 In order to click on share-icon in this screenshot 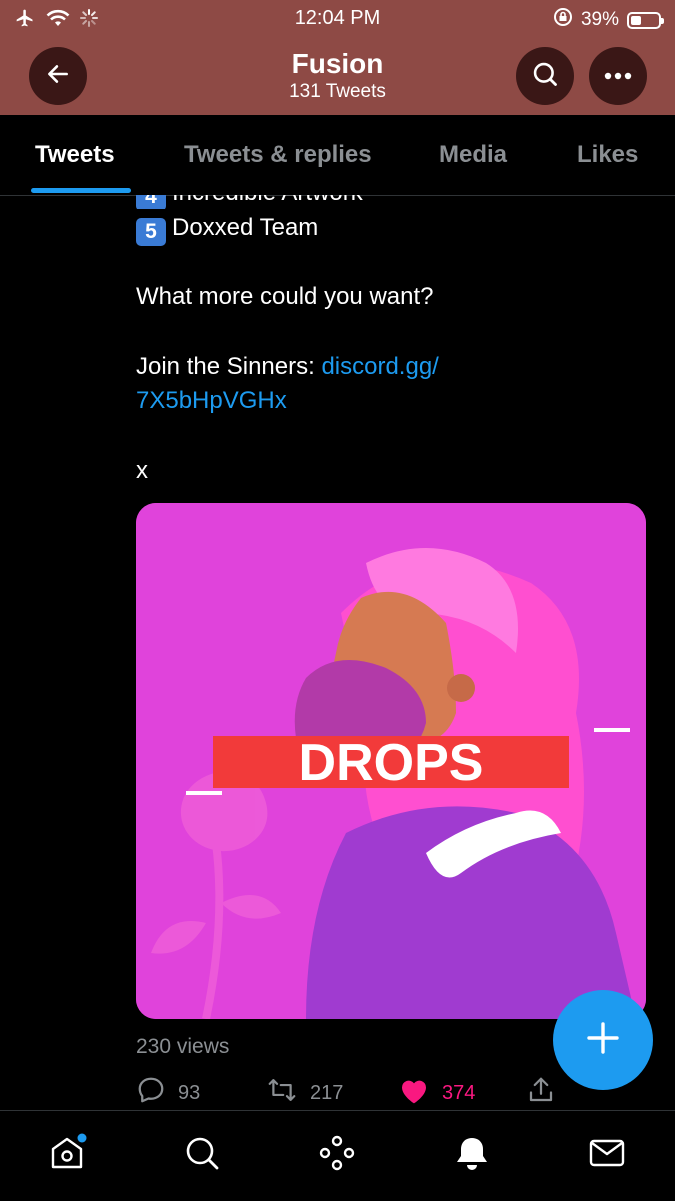, I will do `click(541, 1093)`.